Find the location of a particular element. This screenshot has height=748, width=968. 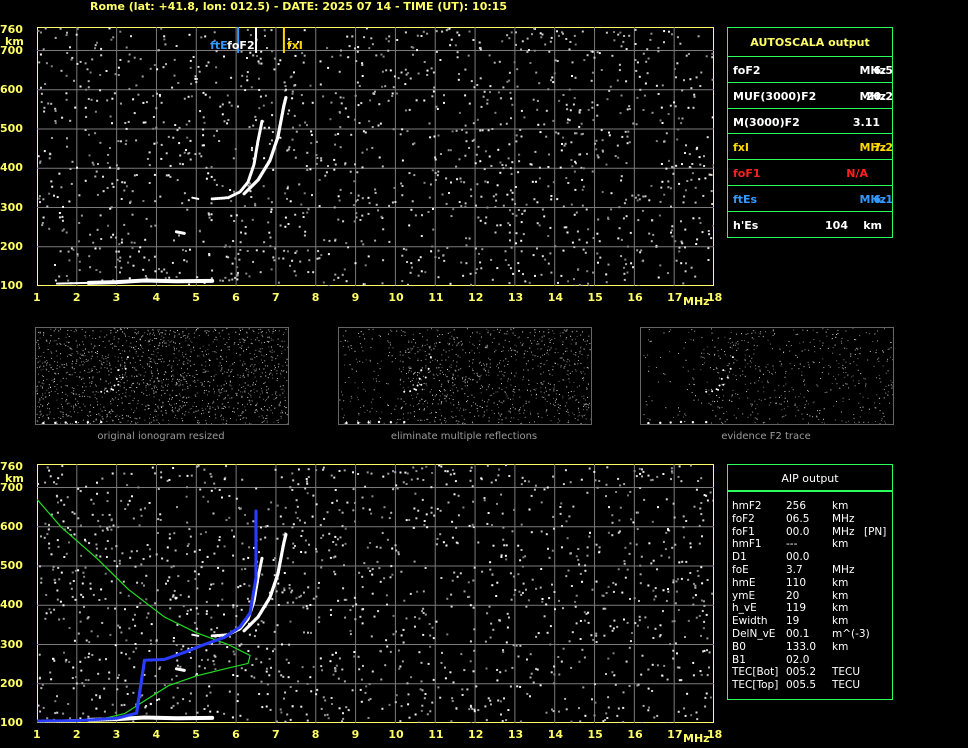

top-x-tick-12: 12 is located at coordinates (476, 297).